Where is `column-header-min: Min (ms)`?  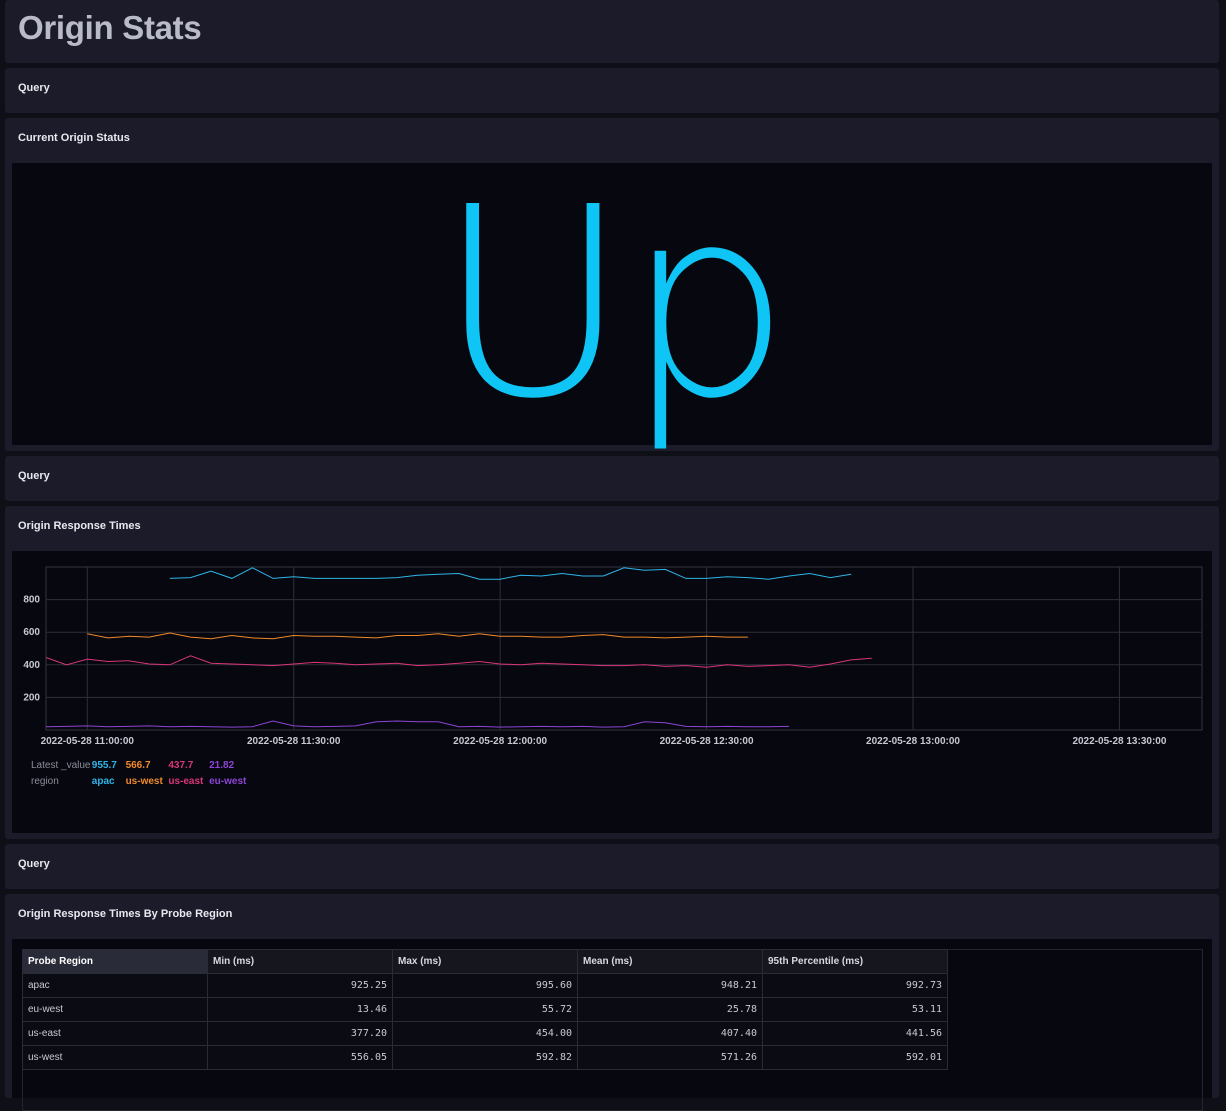 column-header-min: Min (ms) is located at coordinates (300, 961).